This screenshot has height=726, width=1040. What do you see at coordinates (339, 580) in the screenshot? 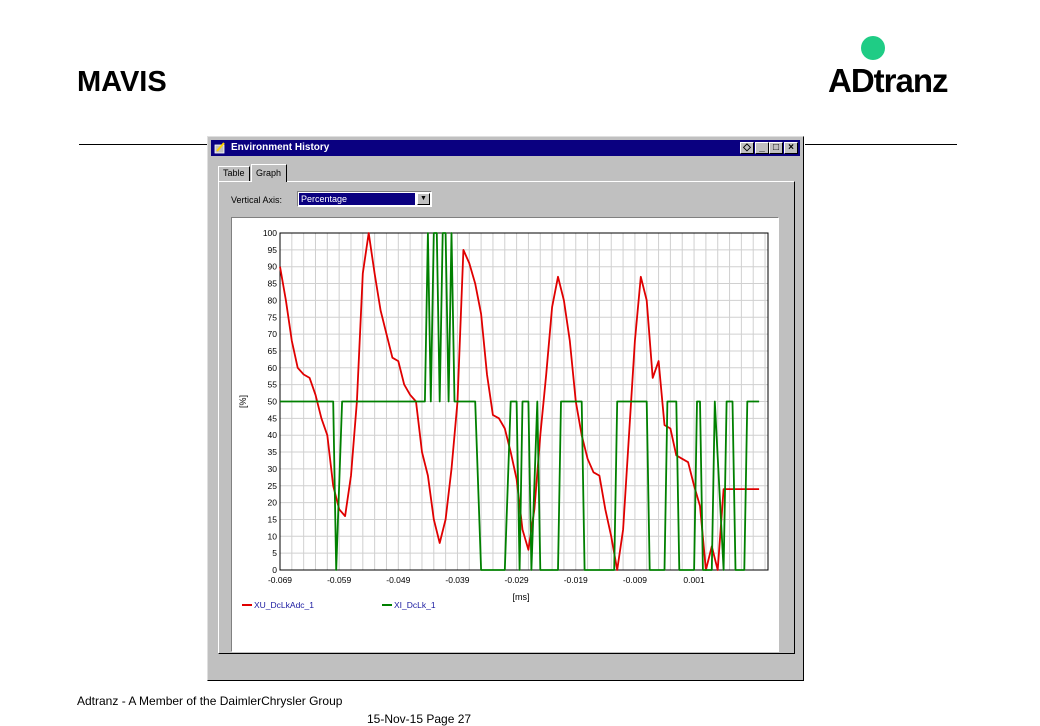
I see `x-tick-label: -0.059` at bounding box center [339, 580].